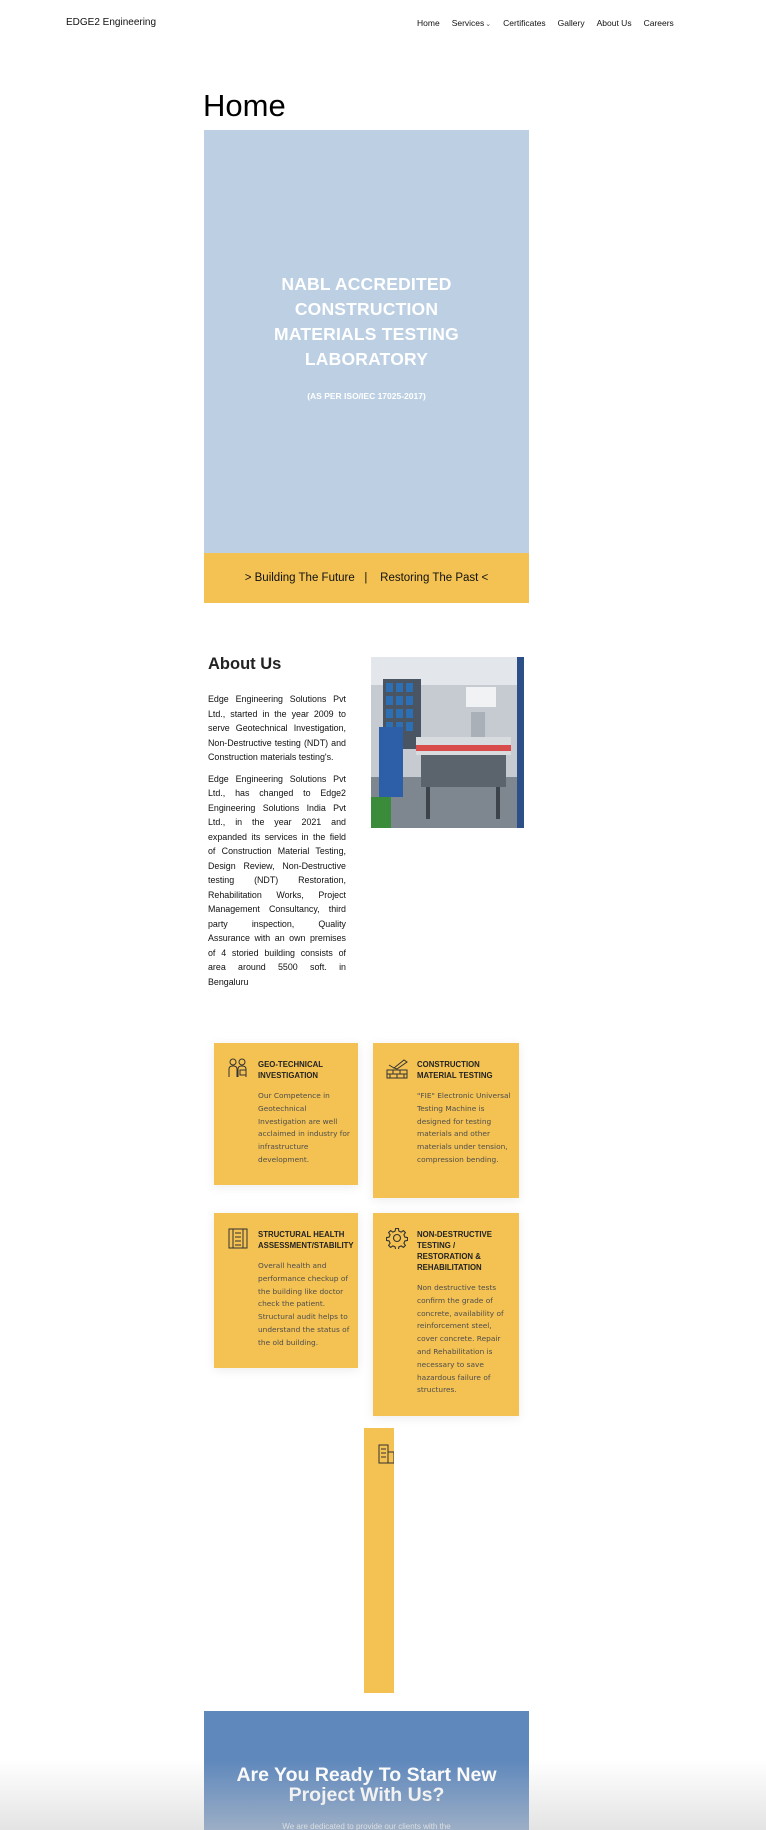  What do you see at coordinates (428, 23) in the screenshot?
I see `nav-home: Home` at bounding box center [428, 23].